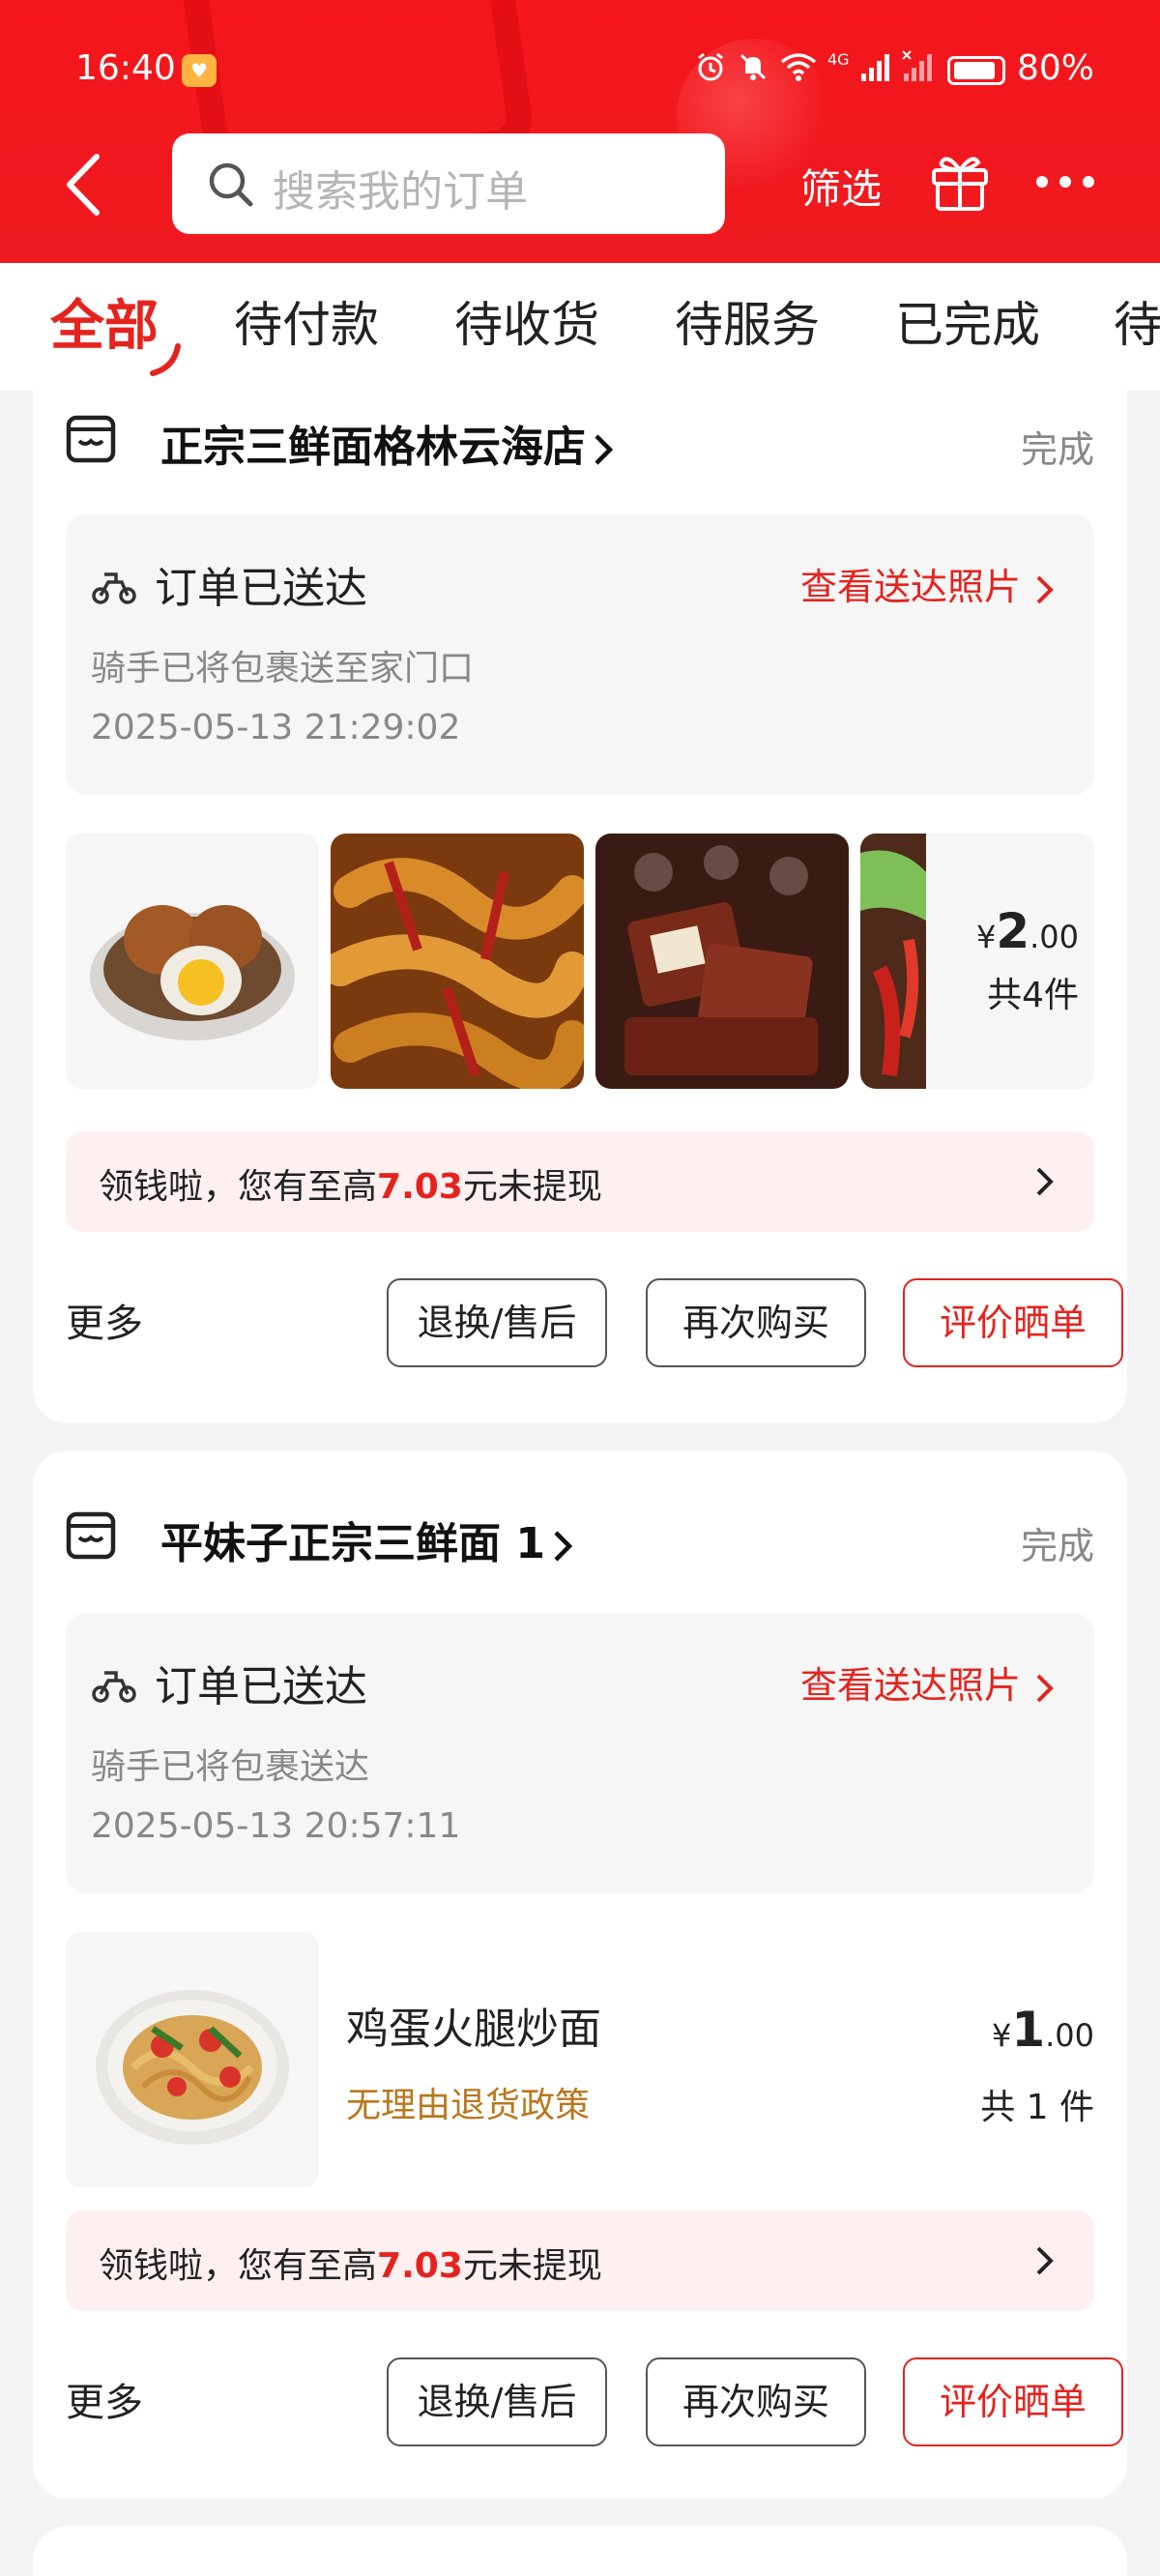 This screenshot has height=2576, width=1160. What do you see at coordinates (1033, 995) in the screenshot?
I see `item-count: 共4件` at bounding box center [1033, 995].